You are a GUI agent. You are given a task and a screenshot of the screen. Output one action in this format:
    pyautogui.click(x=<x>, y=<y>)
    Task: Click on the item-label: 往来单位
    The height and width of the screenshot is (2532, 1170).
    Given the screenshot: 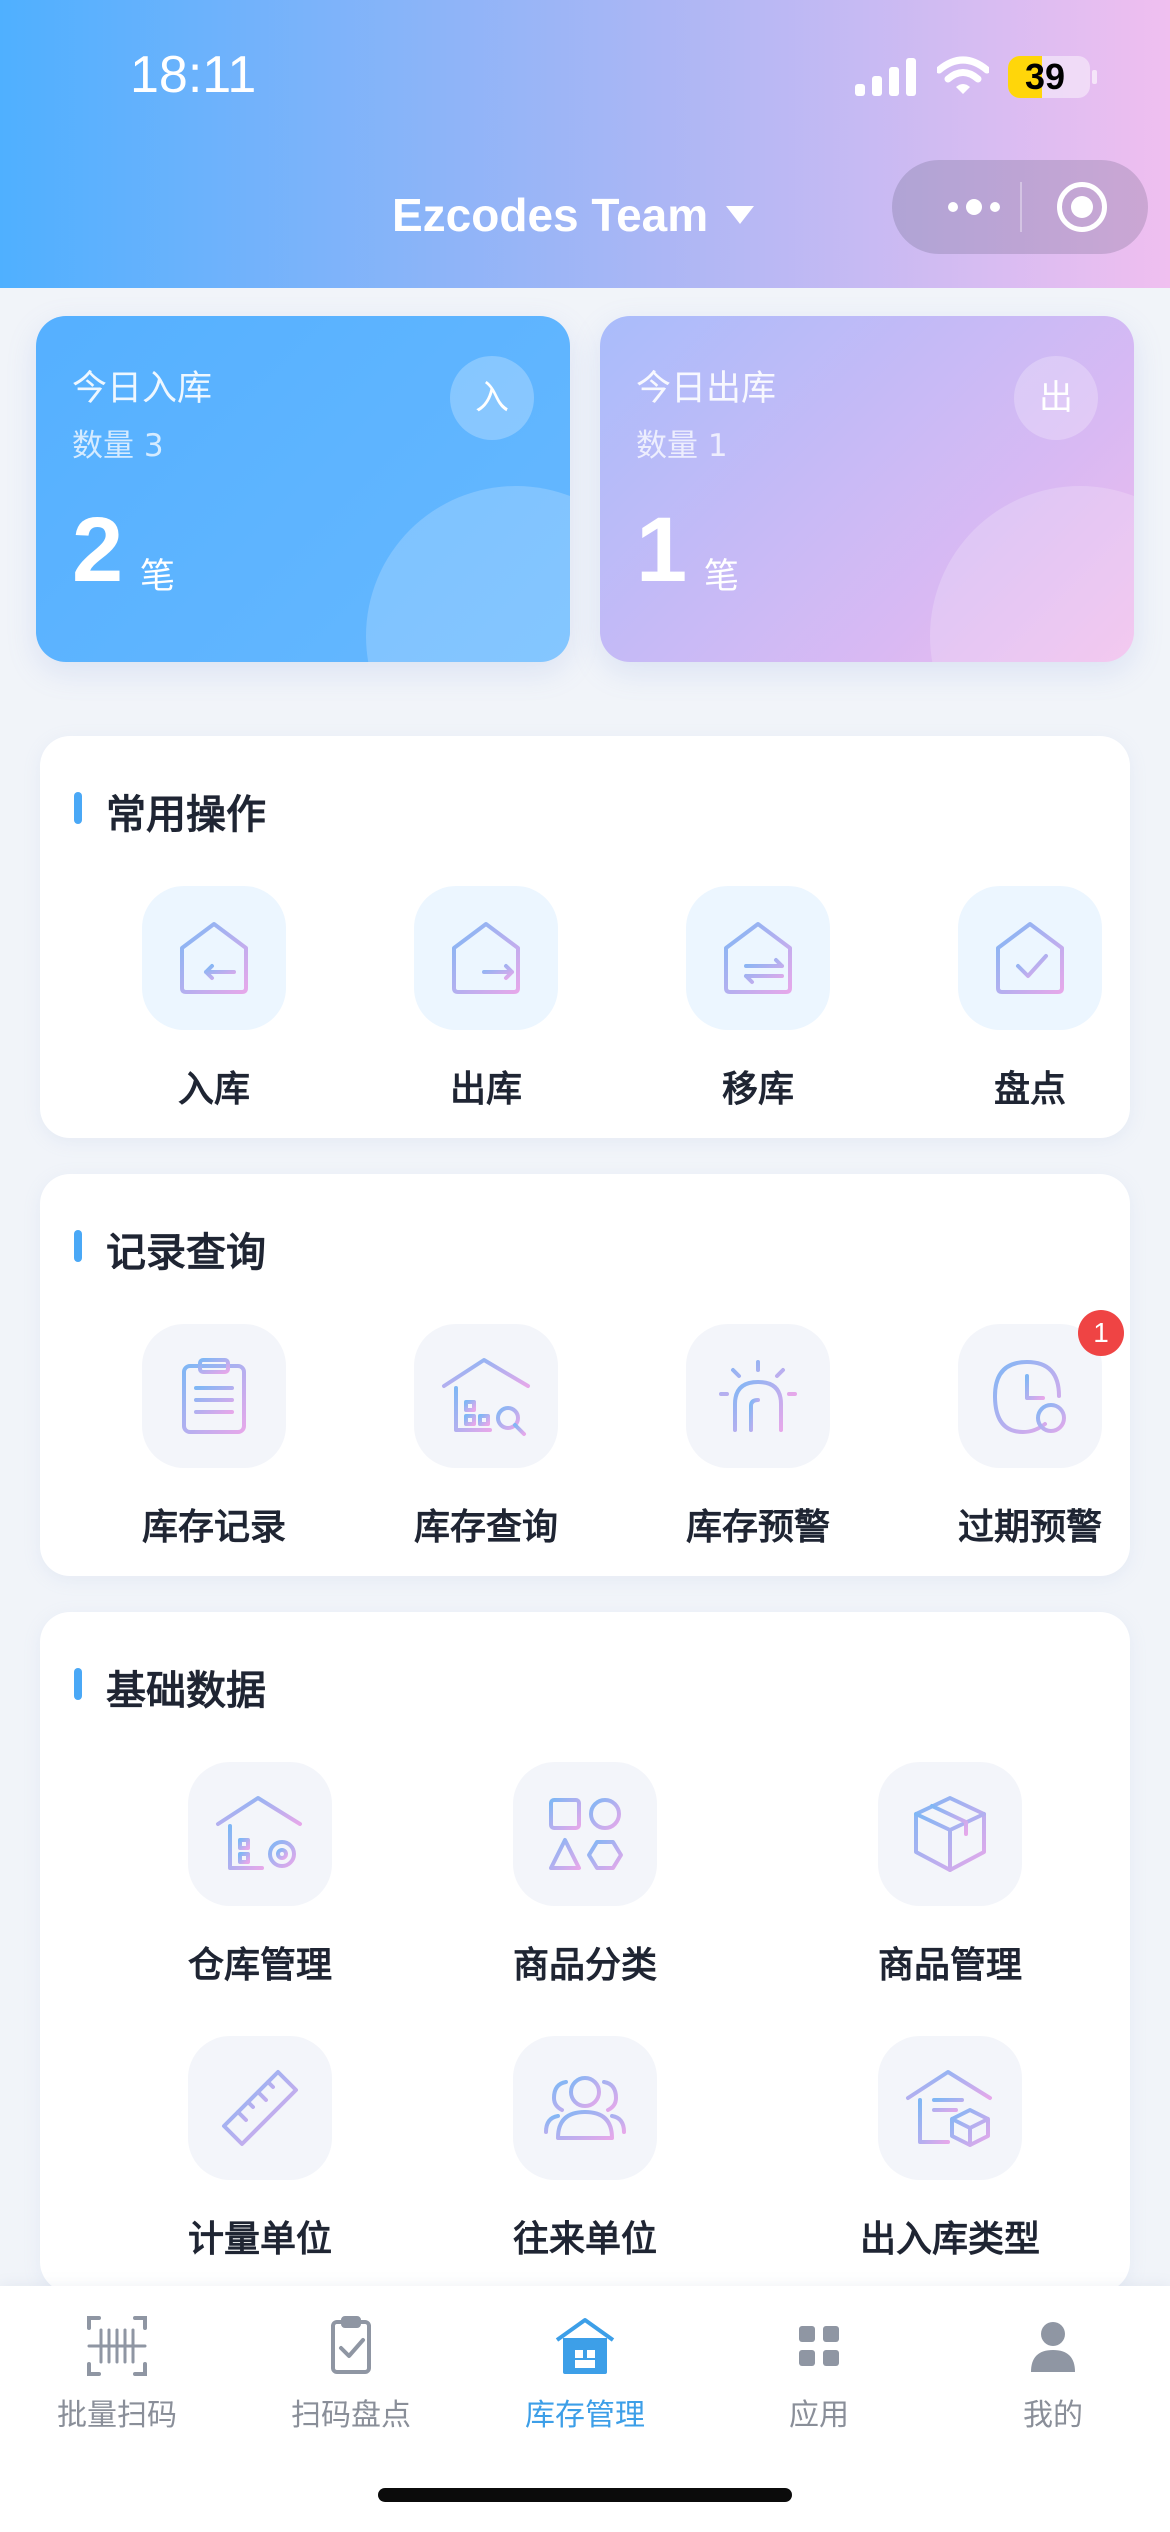 What is the action you would take?
    pyautogui.click(x=584, y=2239)
    